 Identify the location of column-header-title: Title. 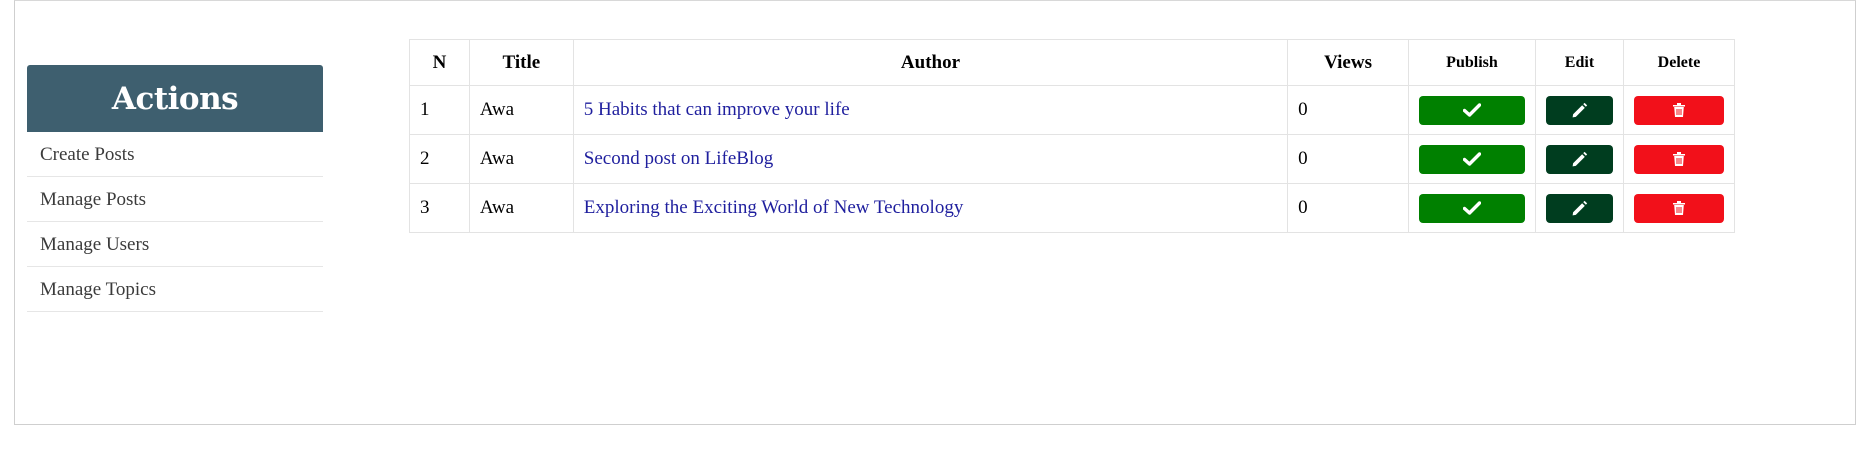
(521, 62).